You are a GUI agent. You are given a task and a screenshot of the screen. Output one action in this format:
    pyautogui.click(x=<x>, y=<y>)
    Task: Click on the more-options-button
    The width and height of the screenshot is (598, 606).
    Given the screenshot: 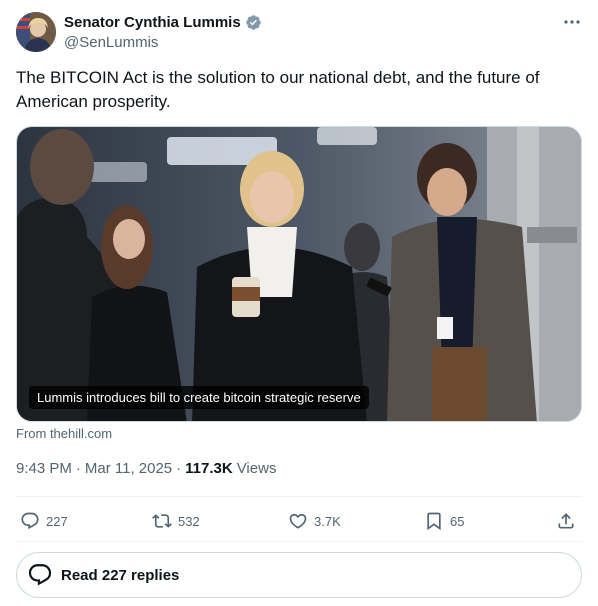 What is the action you would take?
    pyautogui.click(x=572, y=22)
    